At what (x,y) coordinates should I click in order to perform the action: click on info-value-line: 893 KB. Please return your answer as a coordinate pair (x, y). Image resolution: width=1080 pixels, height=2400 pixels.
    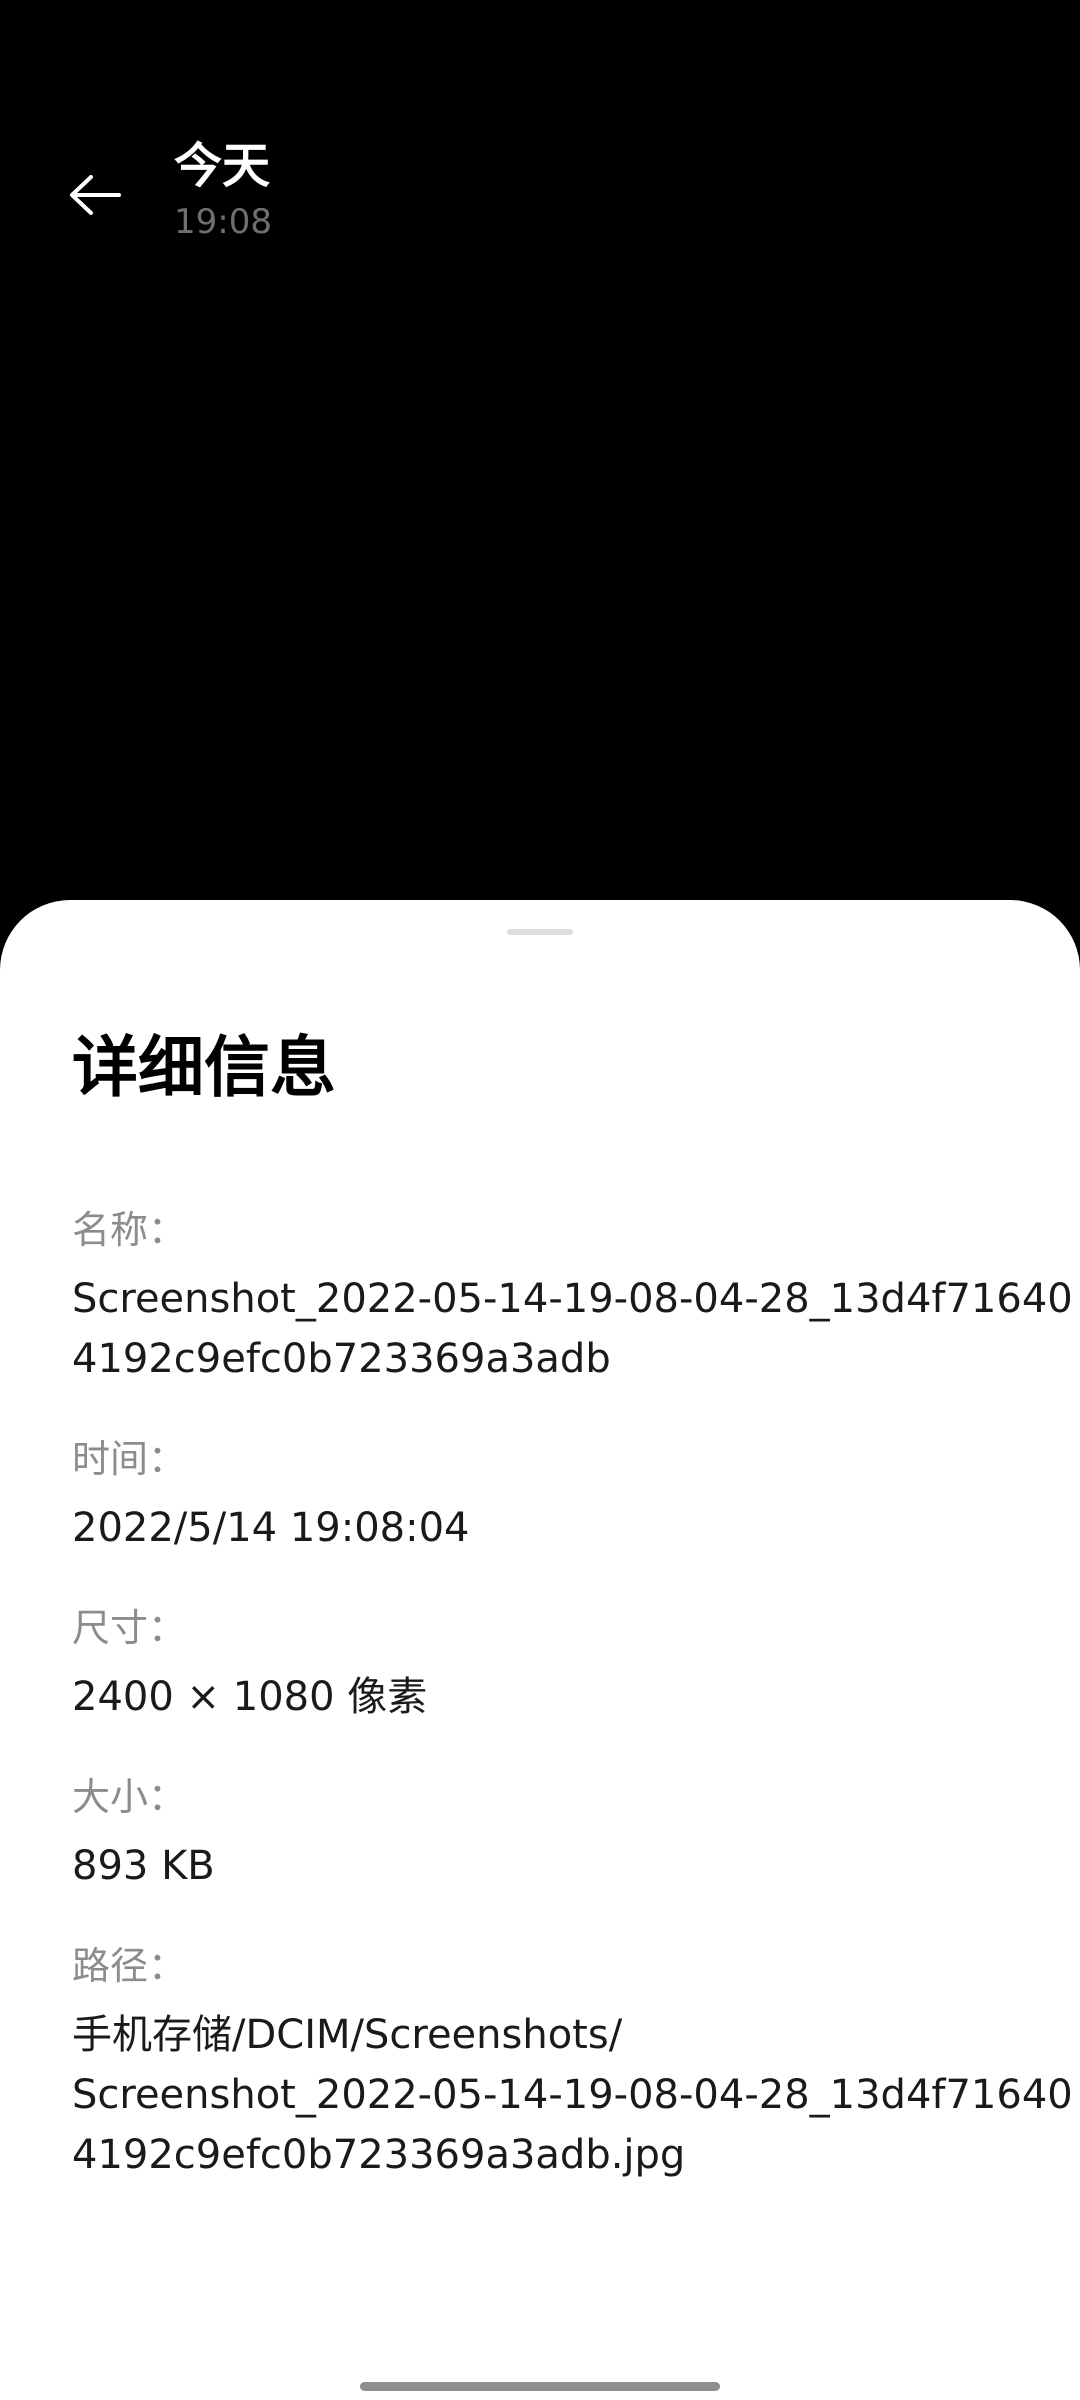
    Looking at the image, I should click on (143, 1866).